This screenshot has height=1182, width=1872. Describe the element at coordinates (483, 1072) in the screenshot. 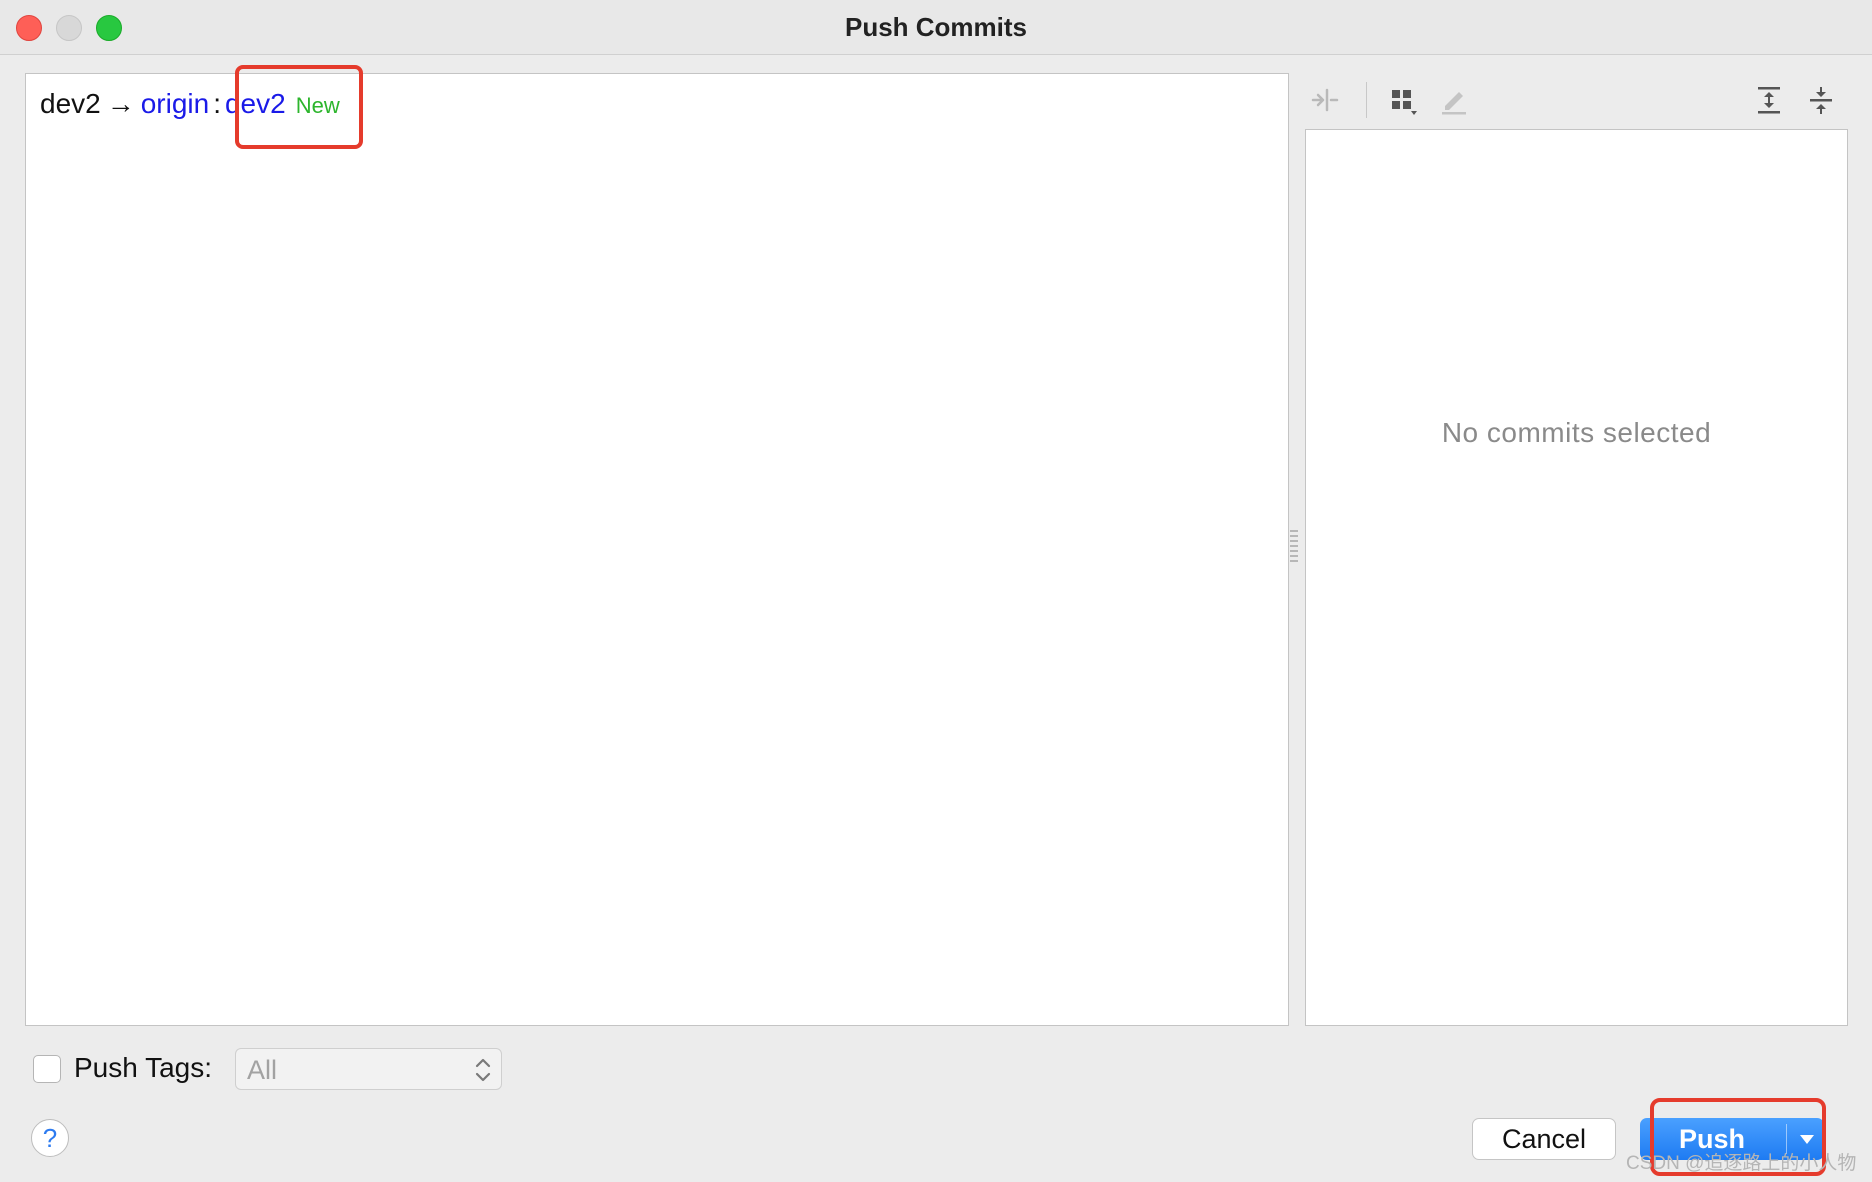

I see `chevron-updown-icon` at that location.